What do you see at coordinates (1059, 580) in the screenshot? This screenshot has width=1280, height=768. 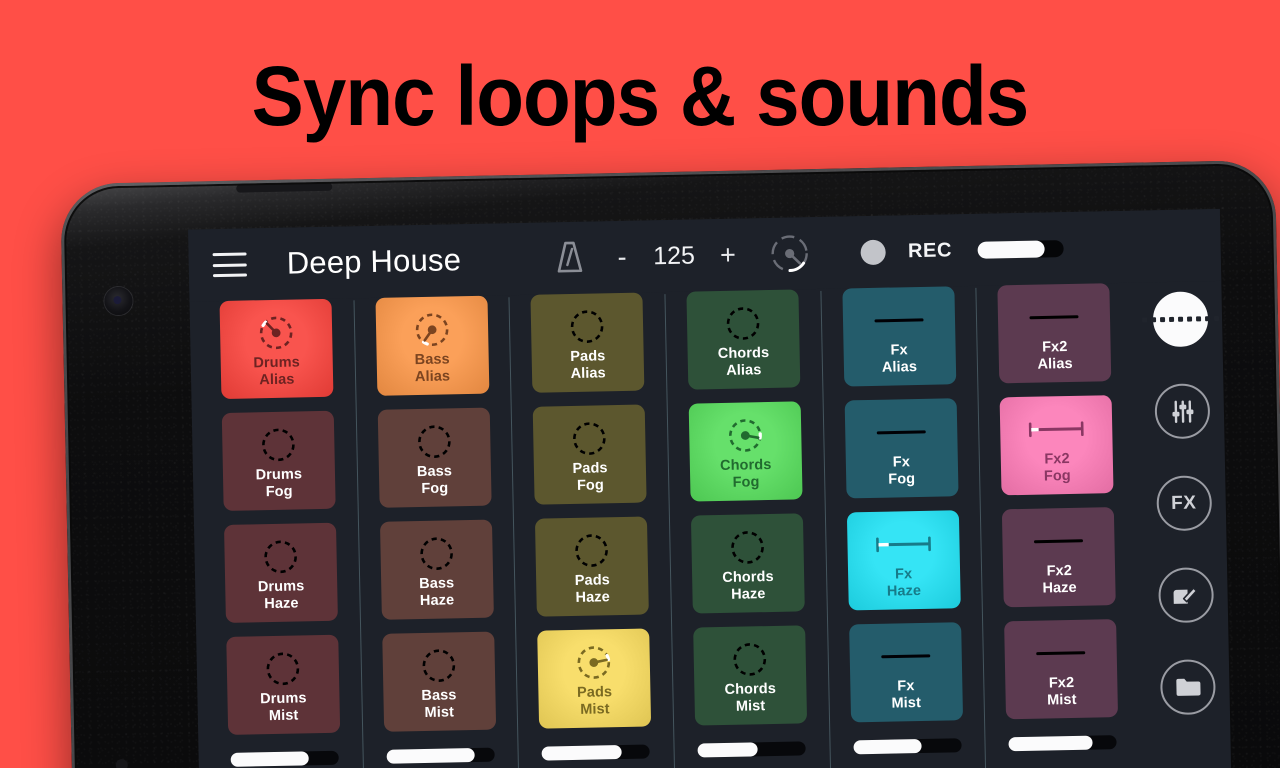 I see `clip-pad-label: Fx2 Haze` at bounding box center [1059, 580].